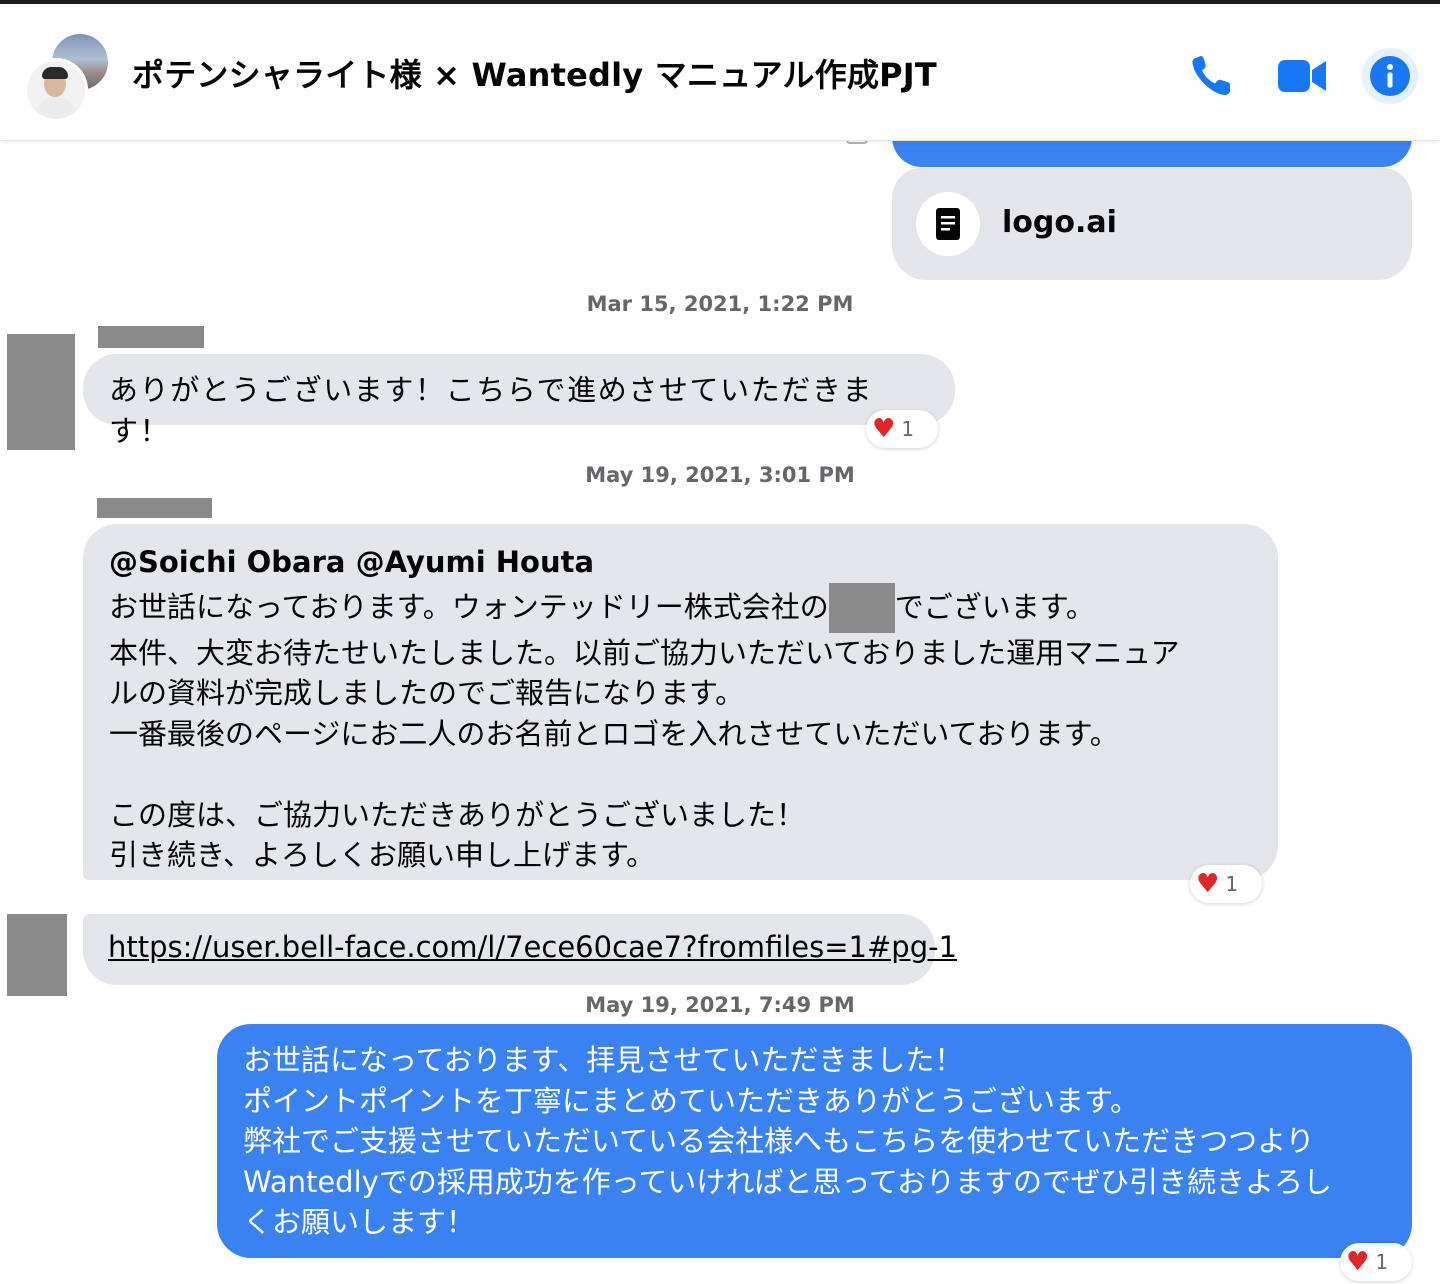 The height and width of the screenshot is (1284, 1440). I want to click on conversation-title: ポテンシャライト様 × Wantedly マニュアル作成PJT, so click(534, 73).